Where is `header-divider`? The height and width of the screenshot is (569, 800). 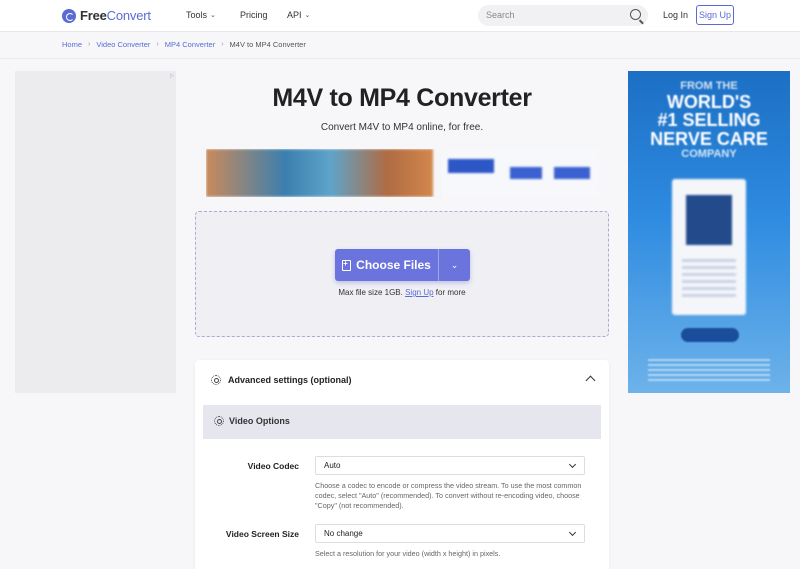 header-divider is located at coordinates (400, 58).